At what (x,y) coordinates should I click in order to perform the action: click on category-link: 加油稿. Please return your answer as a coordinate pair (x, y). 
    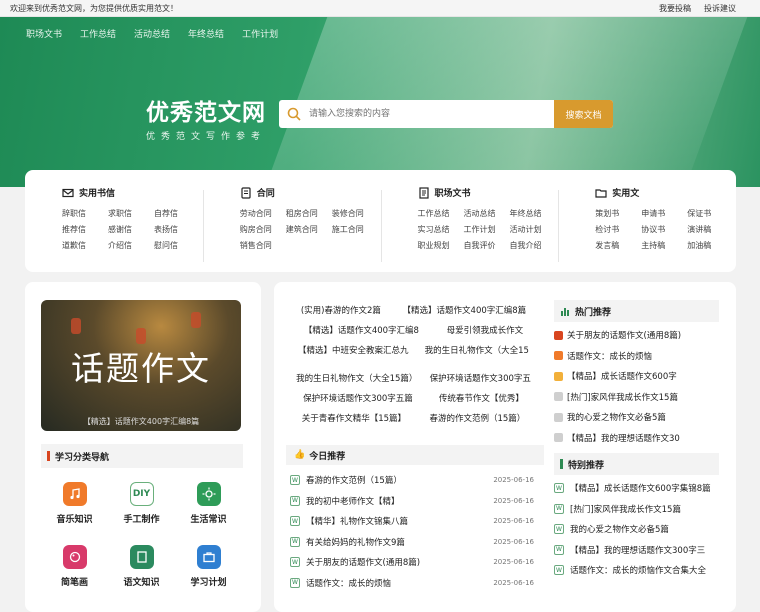
    Looking at the image, I should click on (710, 245).